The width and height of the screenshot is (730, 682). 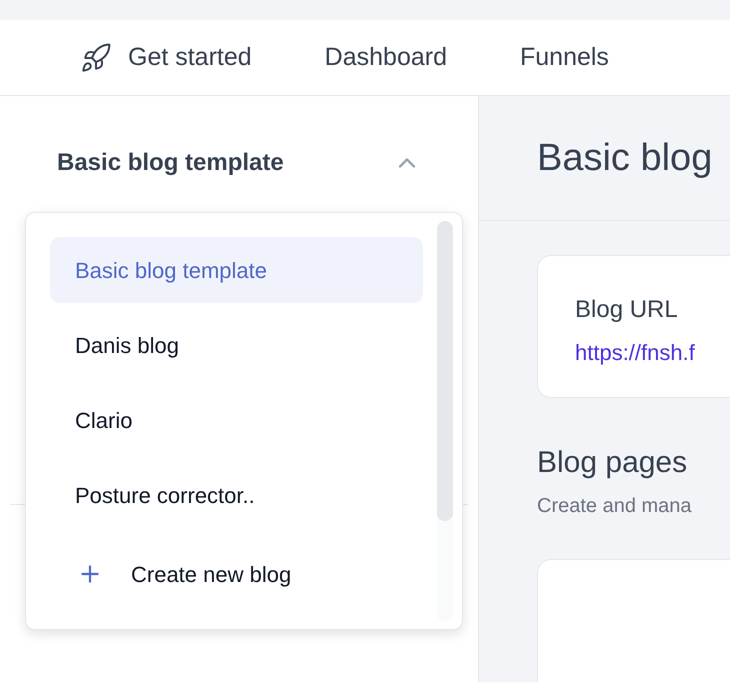 What do you see at coordinates (627, 310) in the screenshot?
I see `card-label: Blog URL` at bounding box center [627, 310].